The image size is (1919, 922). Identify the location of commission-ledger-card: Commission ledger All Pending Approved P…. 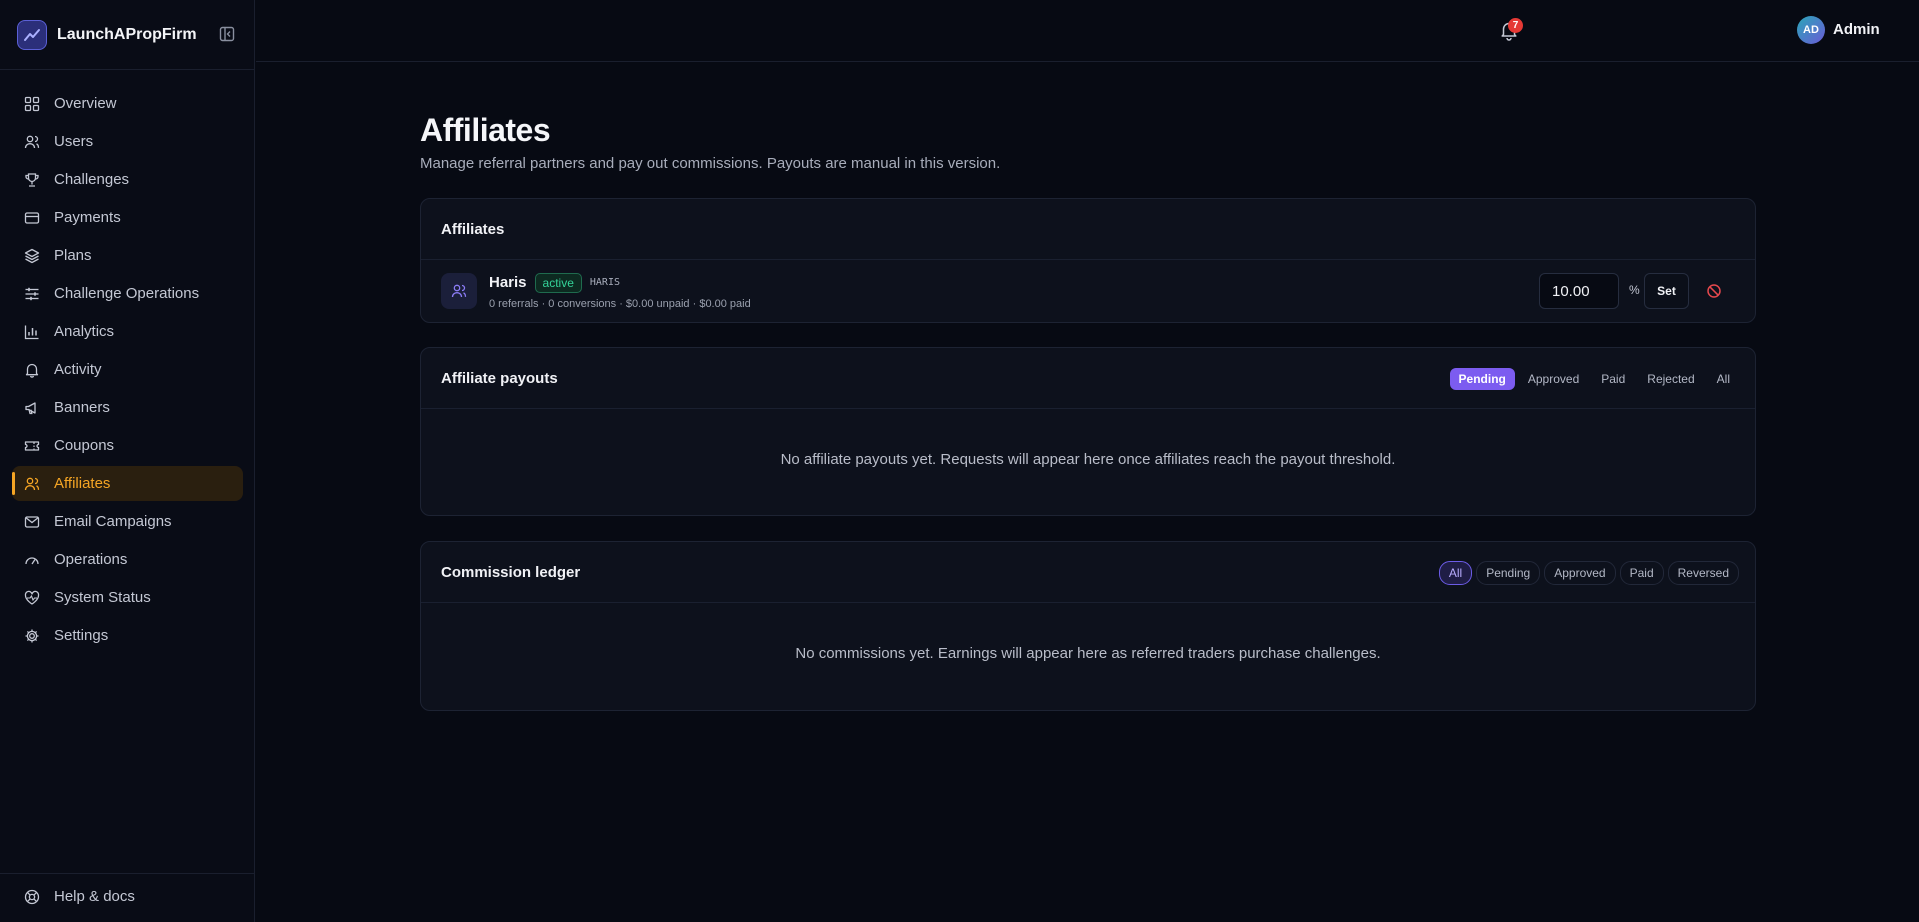
(1088, 626).